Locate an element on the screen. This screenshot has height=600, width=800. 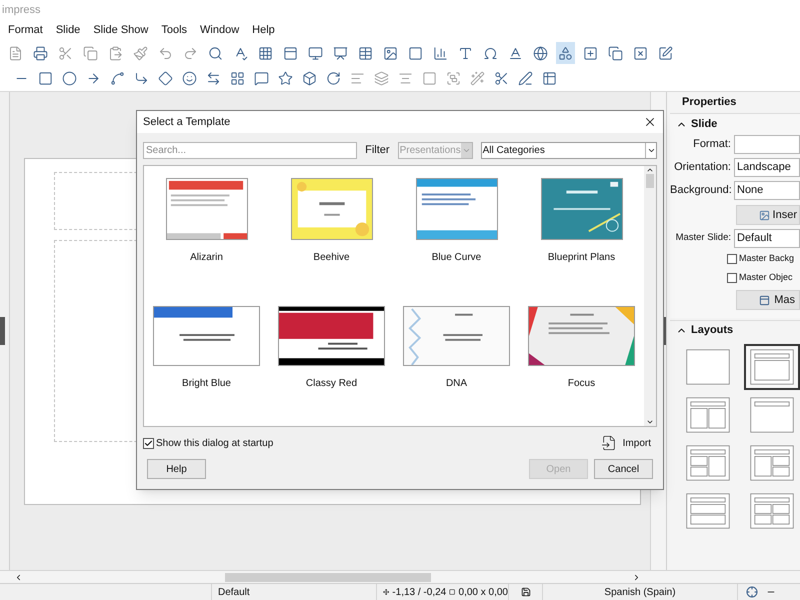
master-slide-button: Mas is located at coordinates (768, 300).